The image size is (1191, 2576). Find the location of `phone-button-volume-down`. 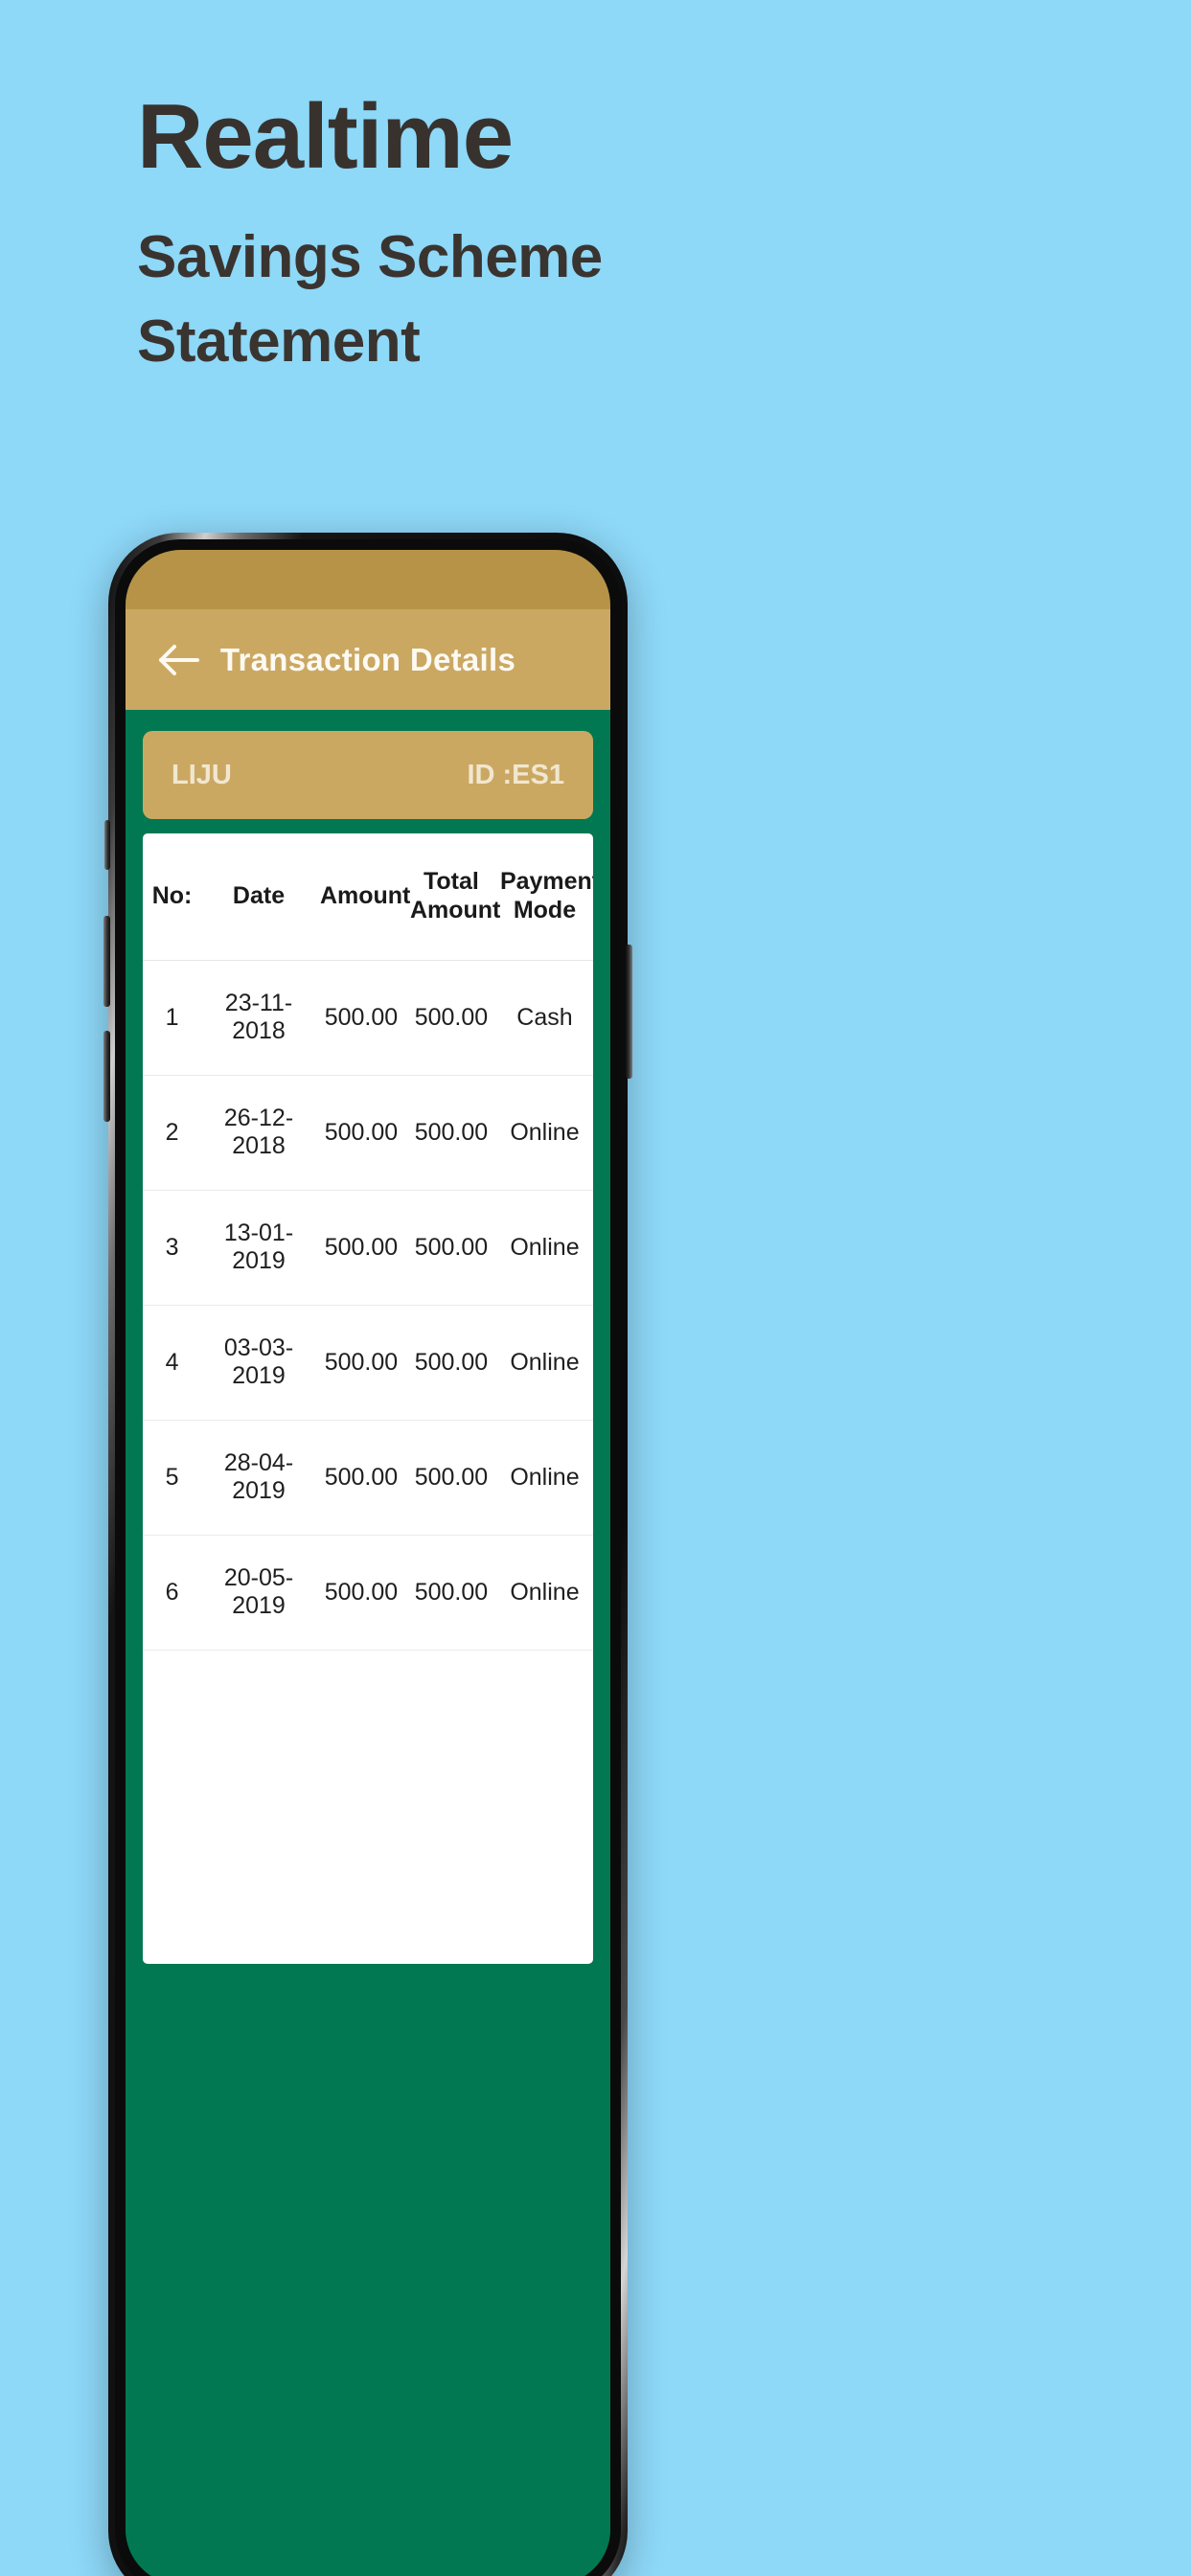

phone-button-volume-down is located at coordinates (106, 1076).